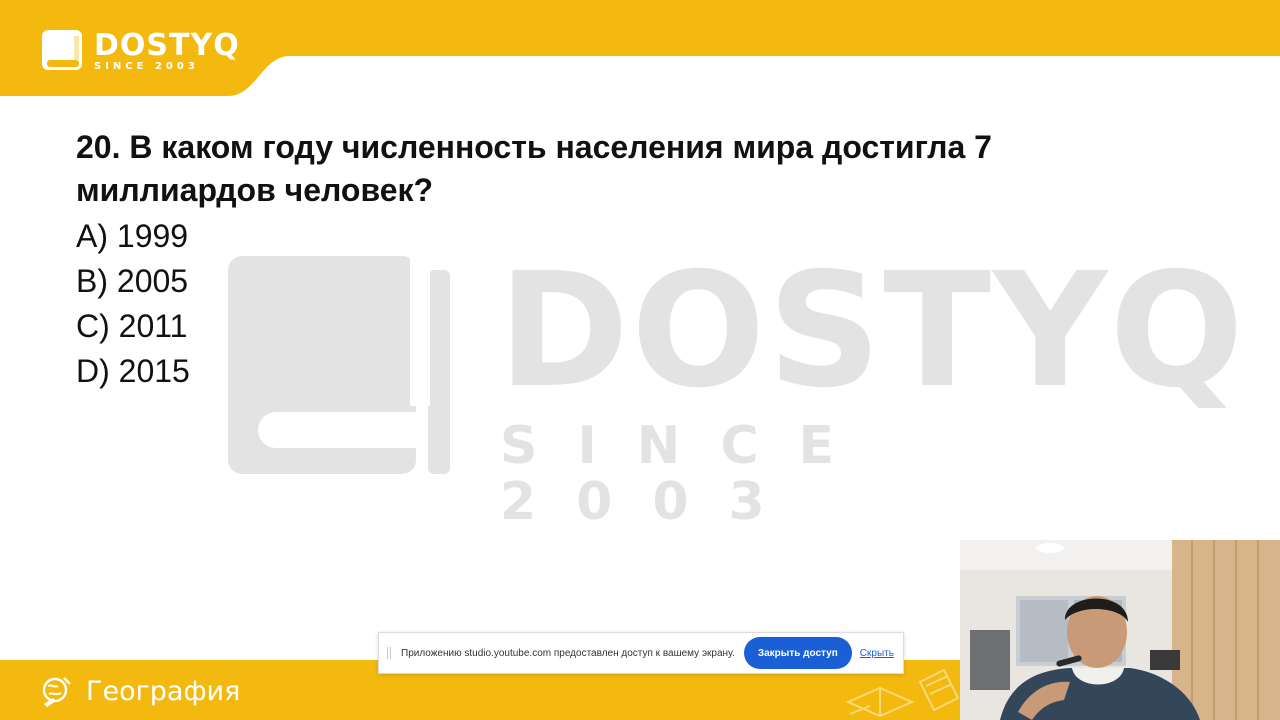 Image resolution: width=1280 pixels, height=720 pixels. Describe the element at coordinates (62, 50) in the screenshot. I see `book-icon` at that location.